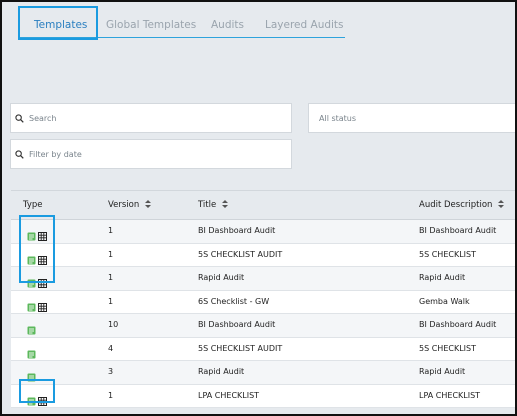  I want to click on tab-global-templates: Global Templates, so click(151, 25).